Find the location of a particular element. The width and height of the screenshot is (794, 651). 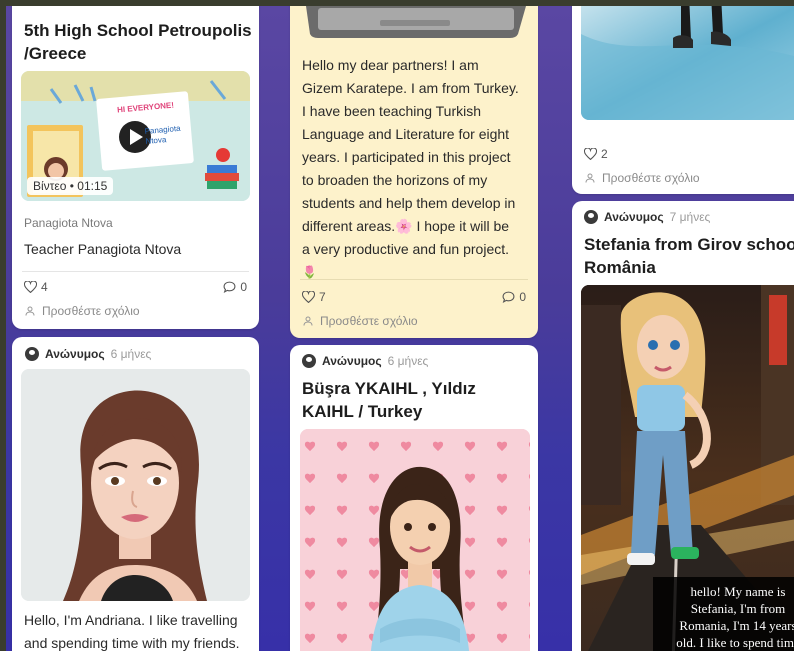

post-body-line: Hello, I'm Andriana. I like travelling is located at coordinates (131, 620).